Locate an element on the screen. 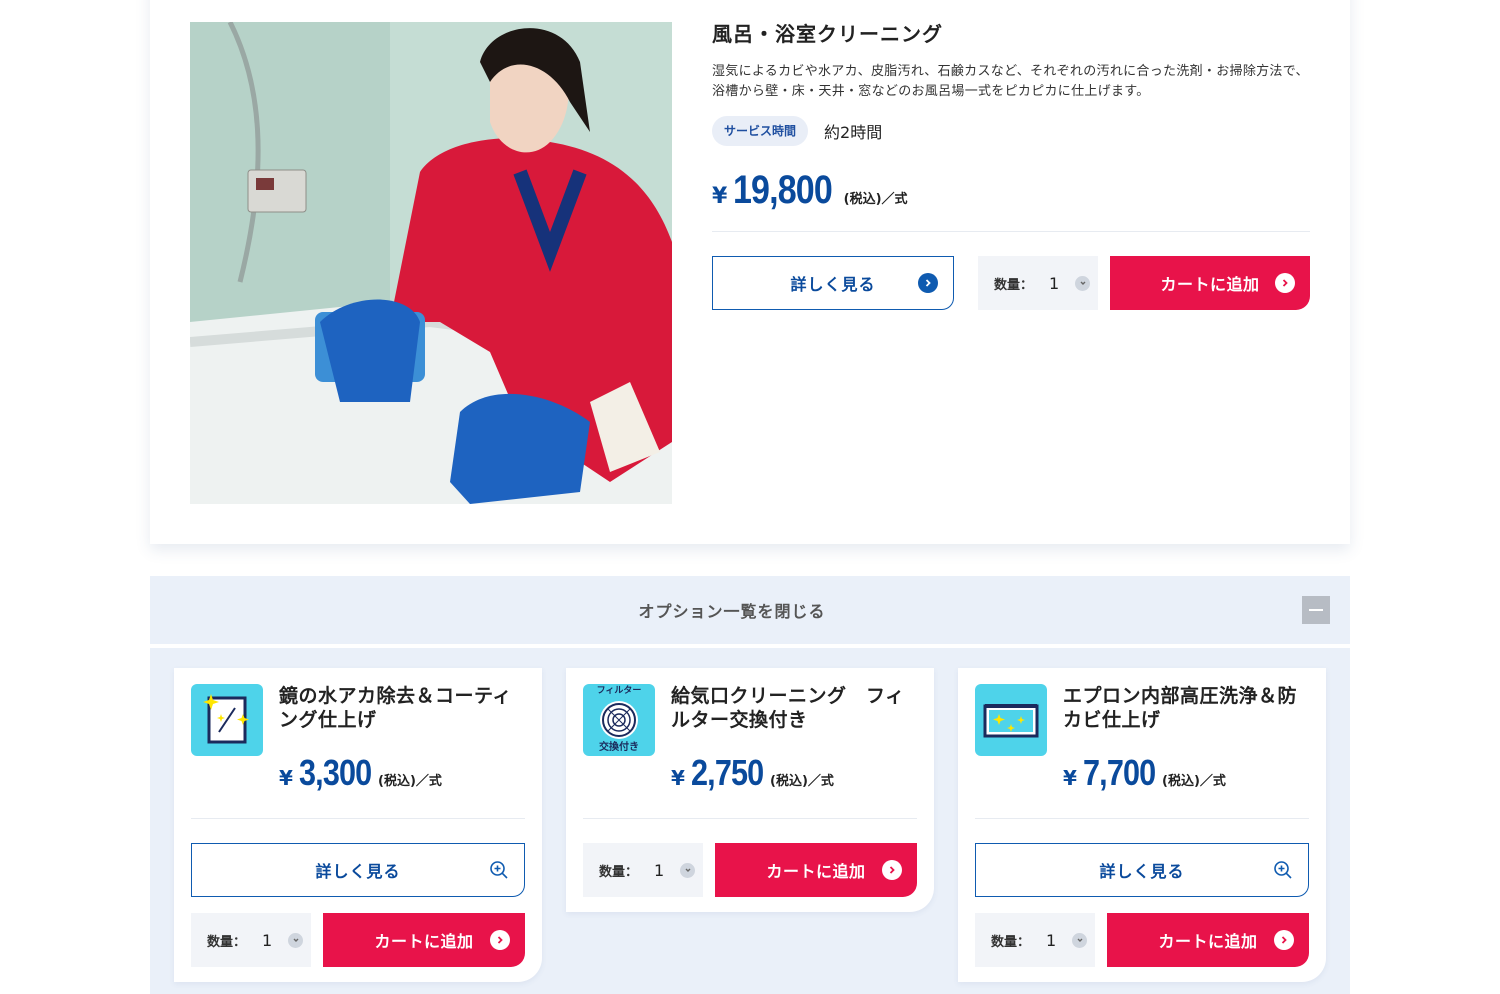 This screenshot has height=994, width=1500. option-title: 給気口クリーニング フィルター交換付き is located at coordinates (788, 708).